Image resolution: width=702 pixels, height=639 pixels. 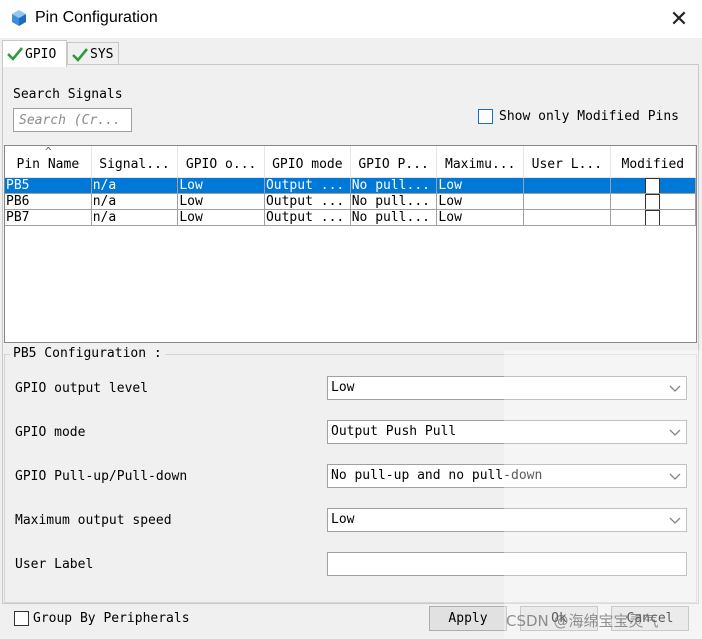 I want to click on max-output-speed-select: Low, so click(x=507, y=520).